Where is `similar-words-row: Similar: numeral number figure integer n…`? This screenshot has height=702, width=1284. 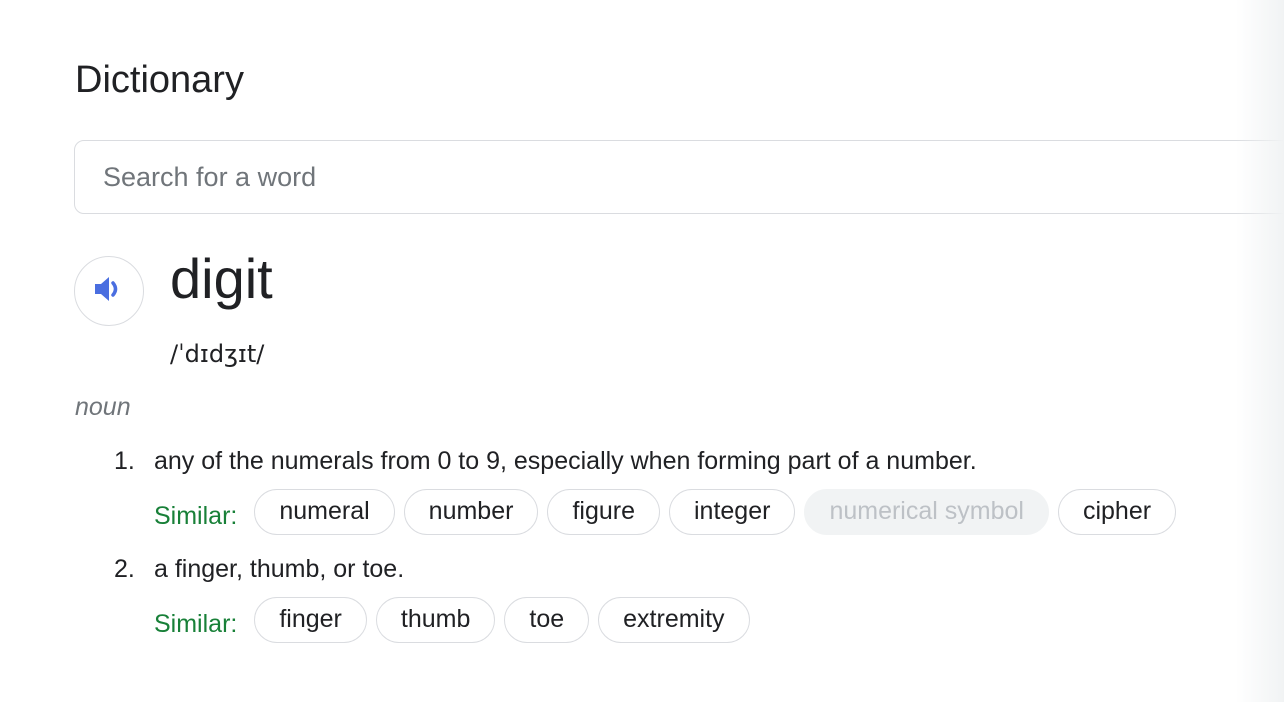
similar-words-row: Similar: numeral number figure integer n… is located at coordinates (669, 512).